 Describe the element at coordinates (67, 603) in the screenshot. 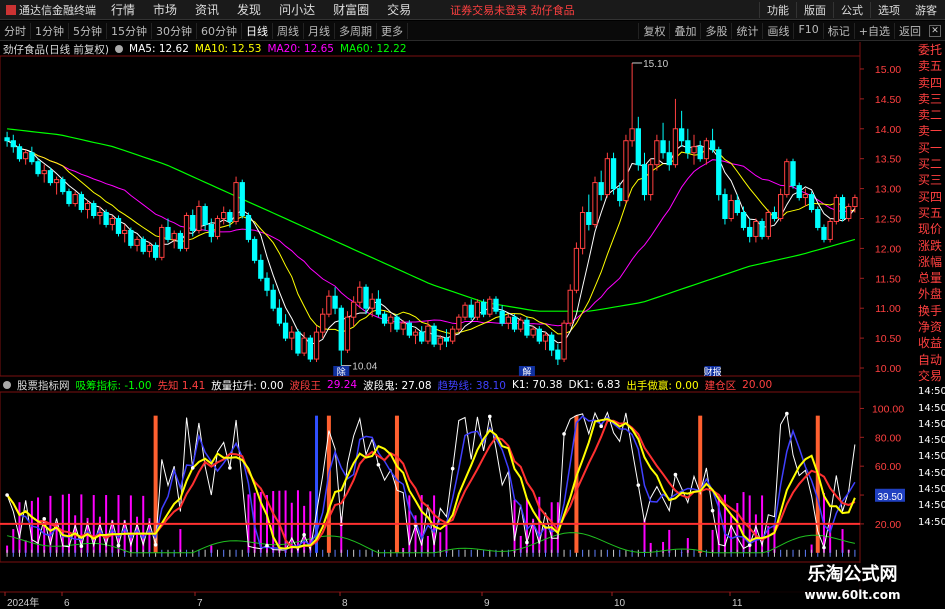

I see `date-tick-label: 6` at that location.